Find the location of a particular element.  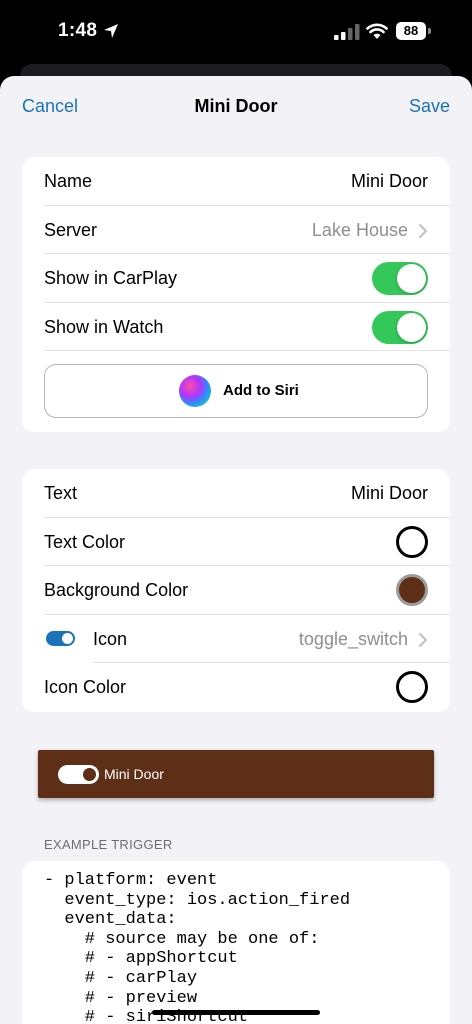

text-color-label: Text Color is located at coordinates (85, 541).